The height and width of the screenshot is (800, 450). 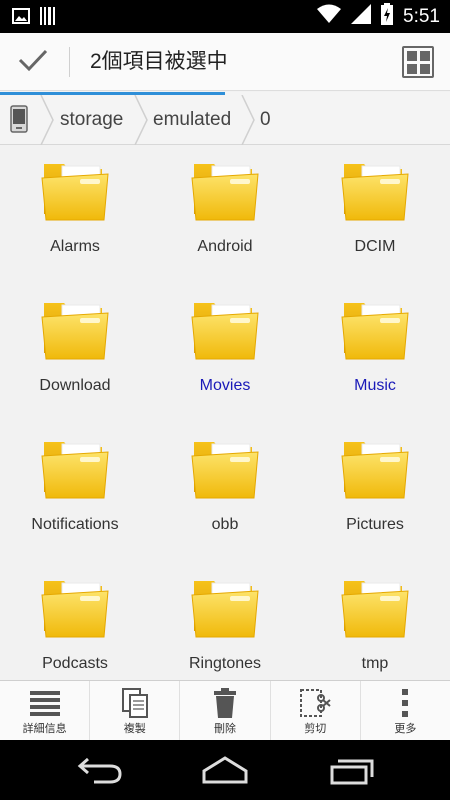 What do you see at coordinates (387, 16) in the screenshot?
I see `battery-charging-icon` at bounding box center [387, 16].